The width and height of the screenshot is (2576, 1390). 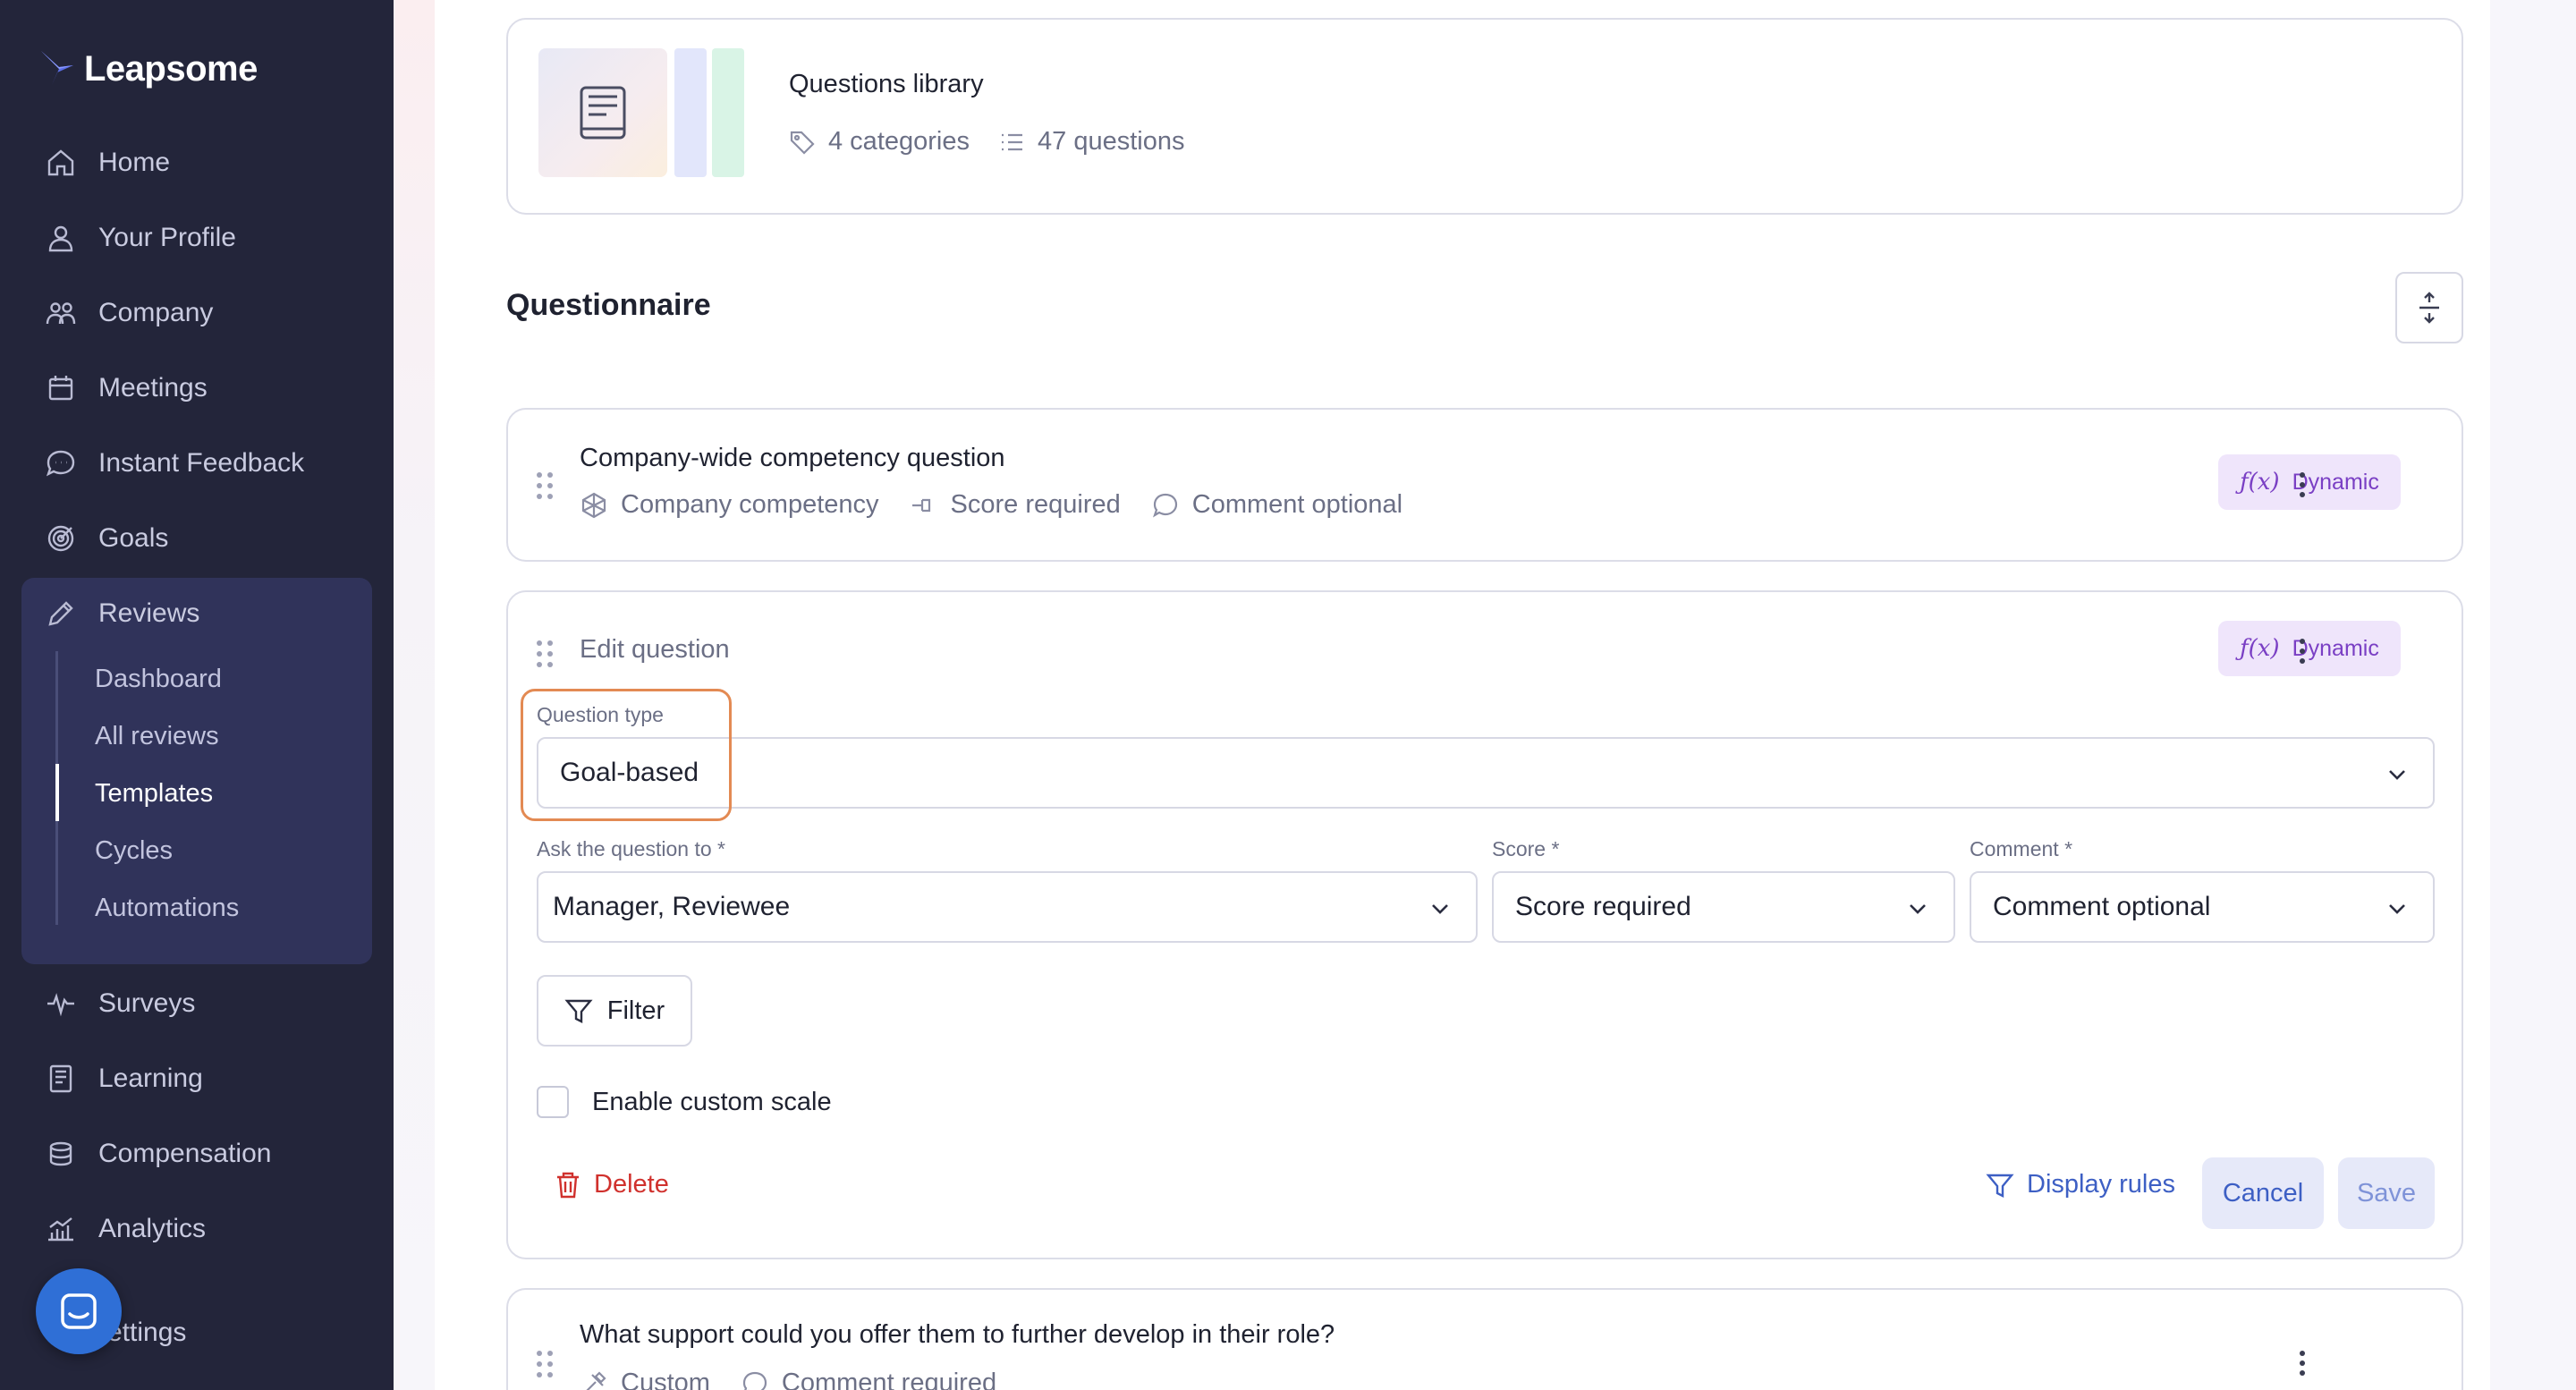 What do you see at coordinates (157, 736) in the screenshot?
I see `sidebar-subitem-all-reviews: All reviews` at bounding box center [157, 736].